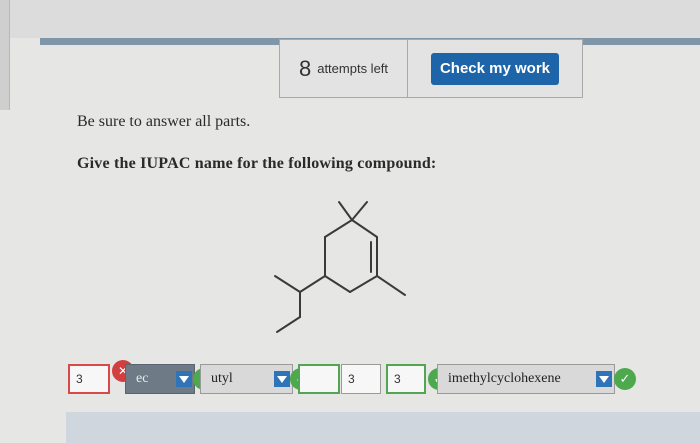 The width and height of the screenshot is (700, 443). I want to click on instruction-text: Be sure to answer all parts., so click(164, 121).